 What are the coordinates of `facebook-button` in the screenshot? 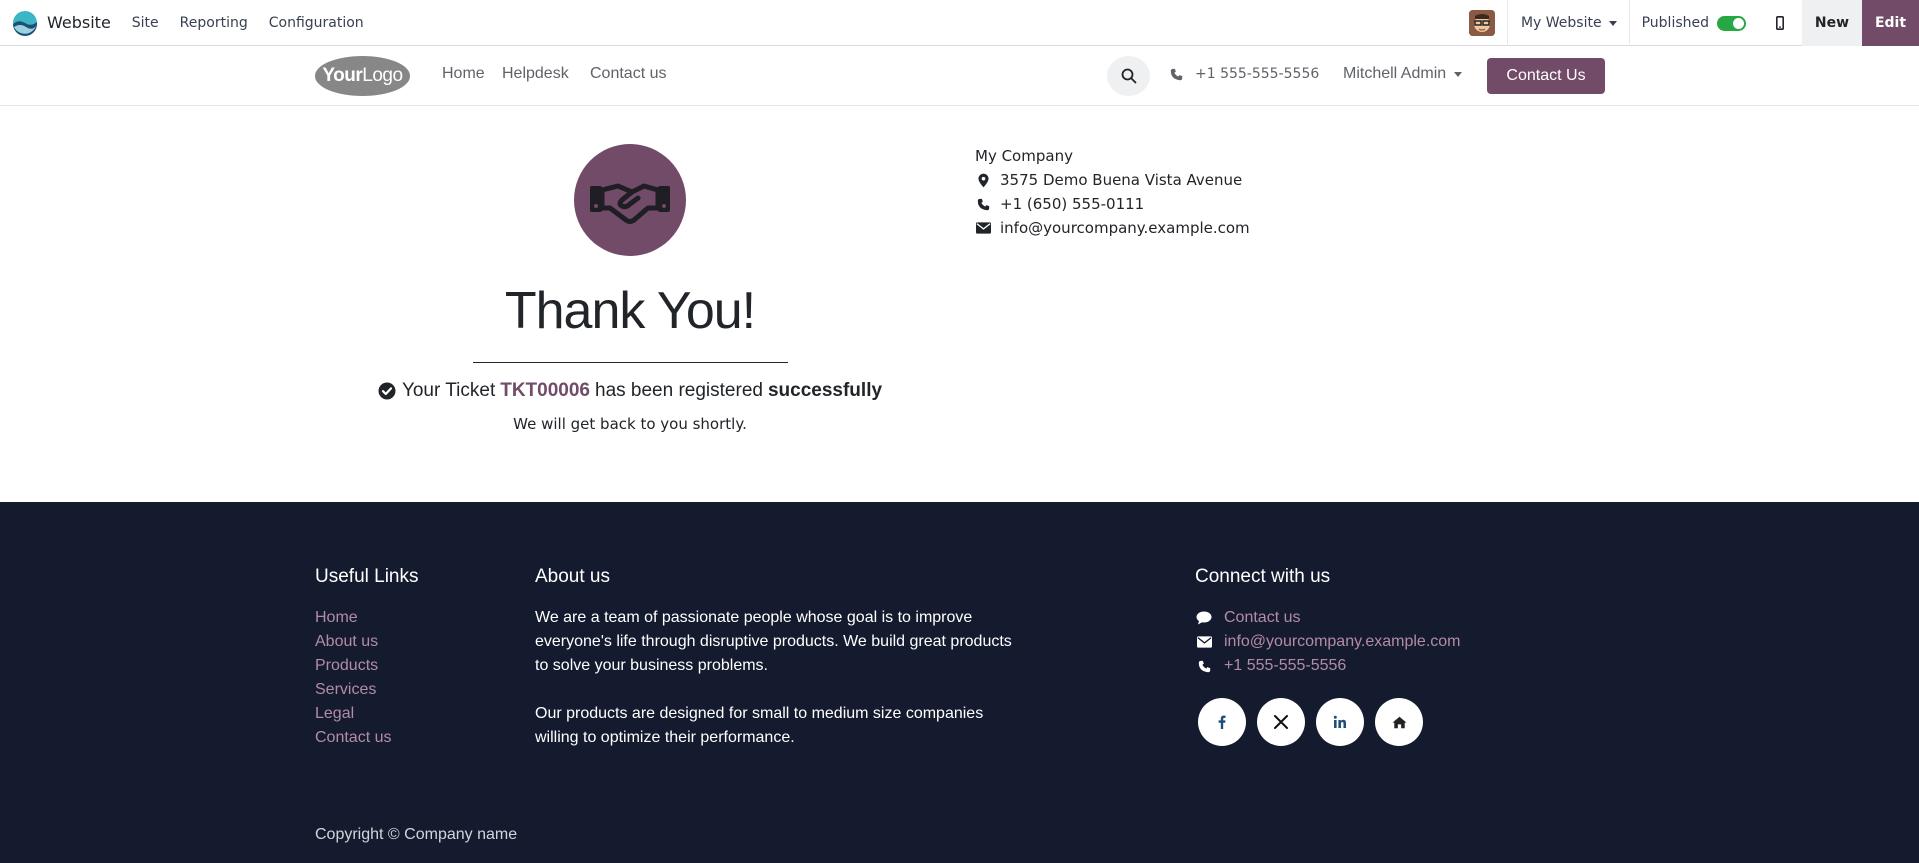 It's located at (1222, 722).